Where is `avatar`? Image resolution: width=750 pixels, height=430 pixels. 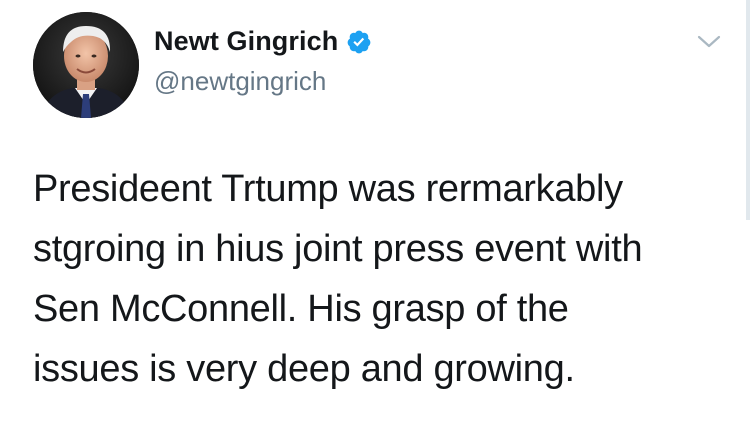
avatar is located at coordinates (86, 65).